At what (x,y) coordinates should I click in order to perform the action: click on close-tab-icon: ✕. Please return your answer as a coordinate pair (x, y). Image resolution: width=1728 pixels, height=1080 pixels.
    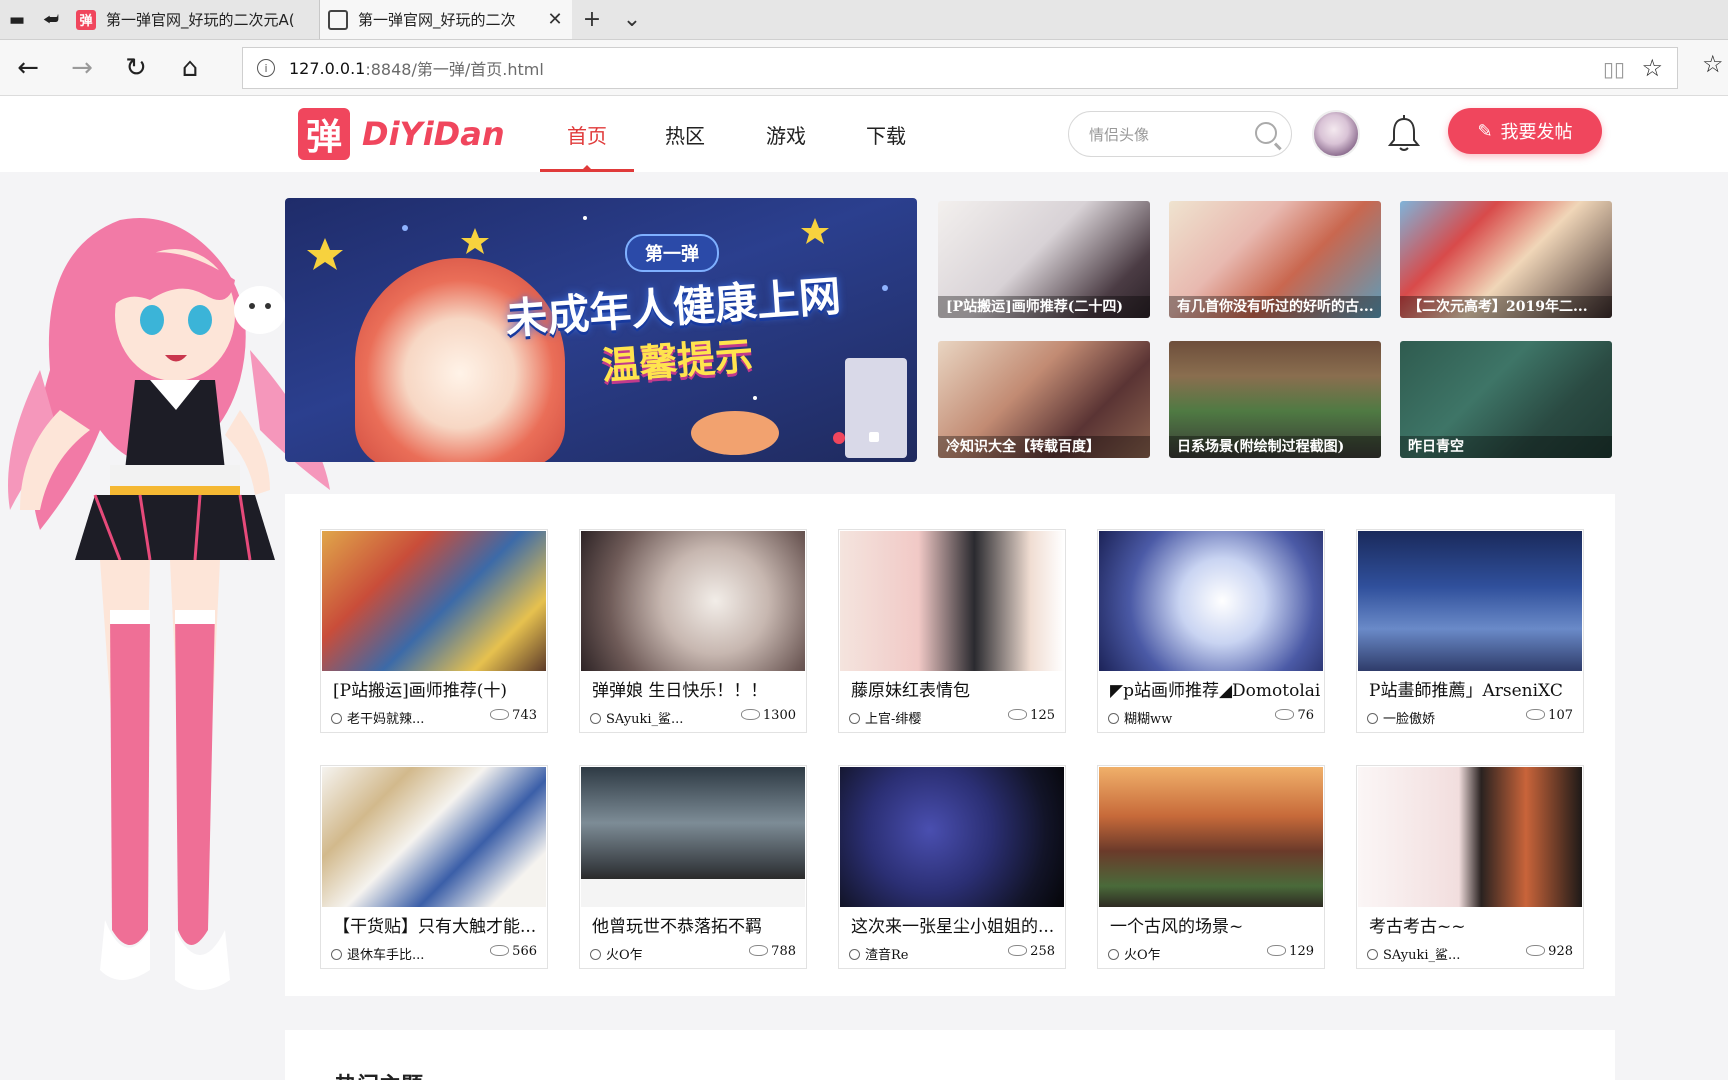
    Looking at the image, I should click on (555, 19).